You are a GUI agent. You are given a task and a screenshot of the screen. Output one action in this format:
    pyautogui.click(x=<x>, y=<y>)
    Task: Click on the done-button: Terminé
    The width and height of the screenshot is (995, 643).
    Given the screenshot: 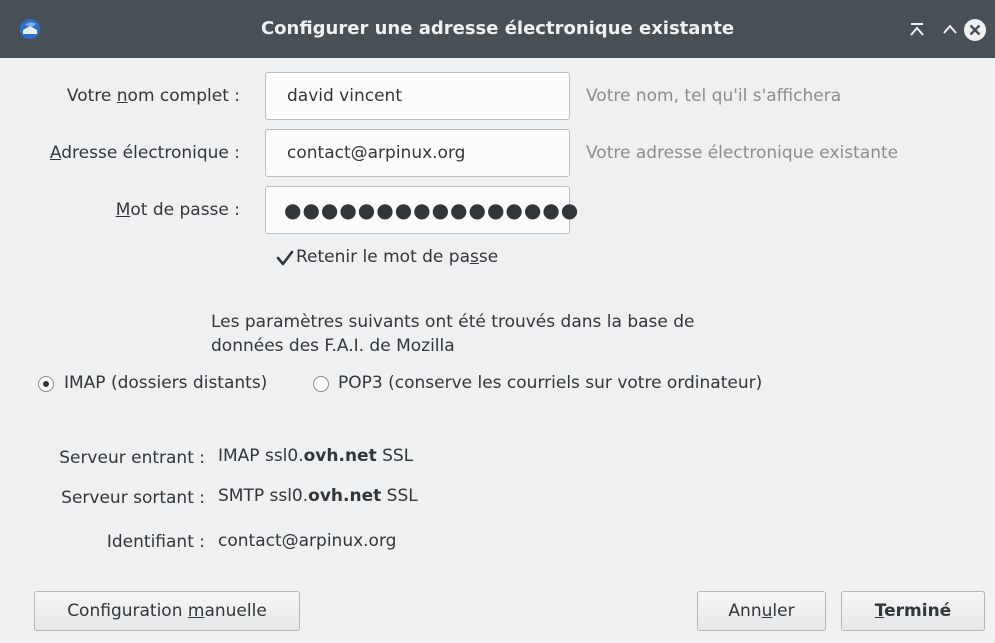 What is the action you would take?
    pyautogui.click(x=913, y=611)
    